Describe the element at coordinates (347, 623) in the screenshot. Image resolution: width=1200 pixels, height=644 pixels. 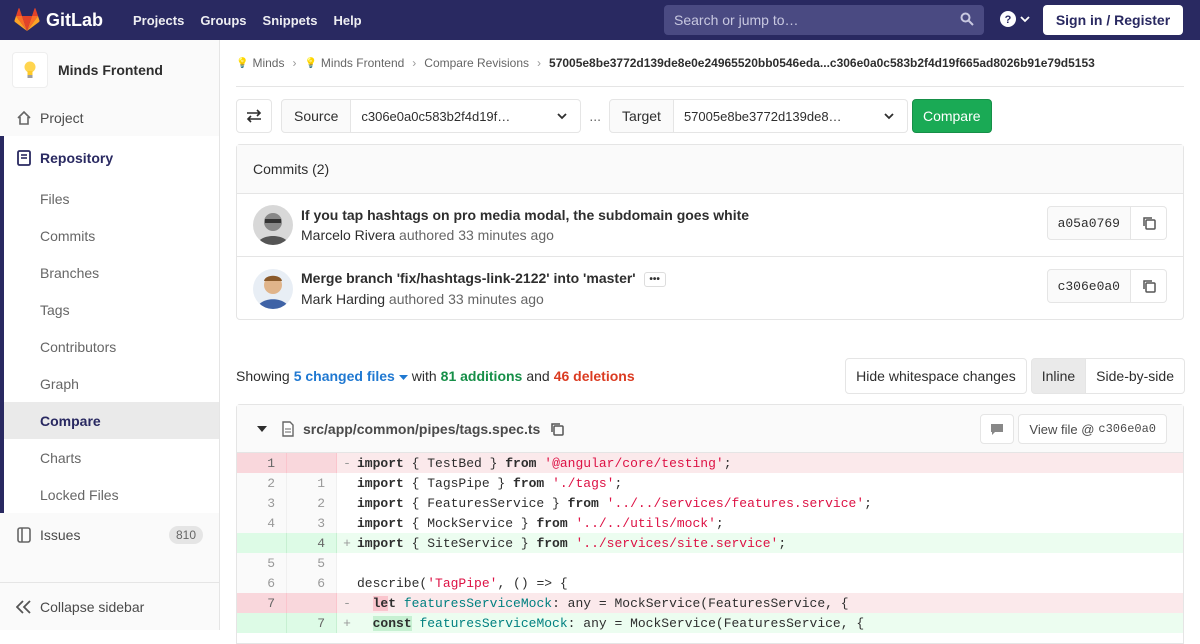
I see `diff-marker: +` at that location.